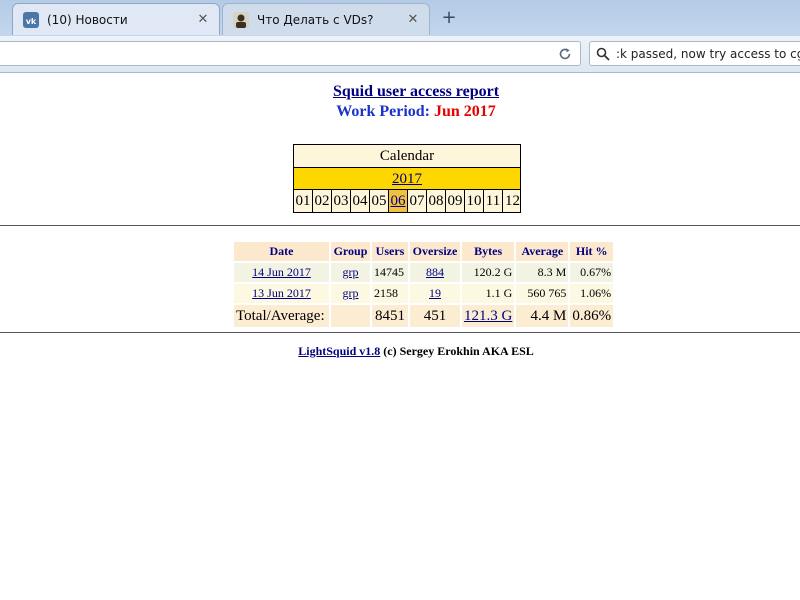  What do you see at coordinates (474, 201) in the screenshot?
I see `calendar-month-10: 10` at bounding box center [474, 201].